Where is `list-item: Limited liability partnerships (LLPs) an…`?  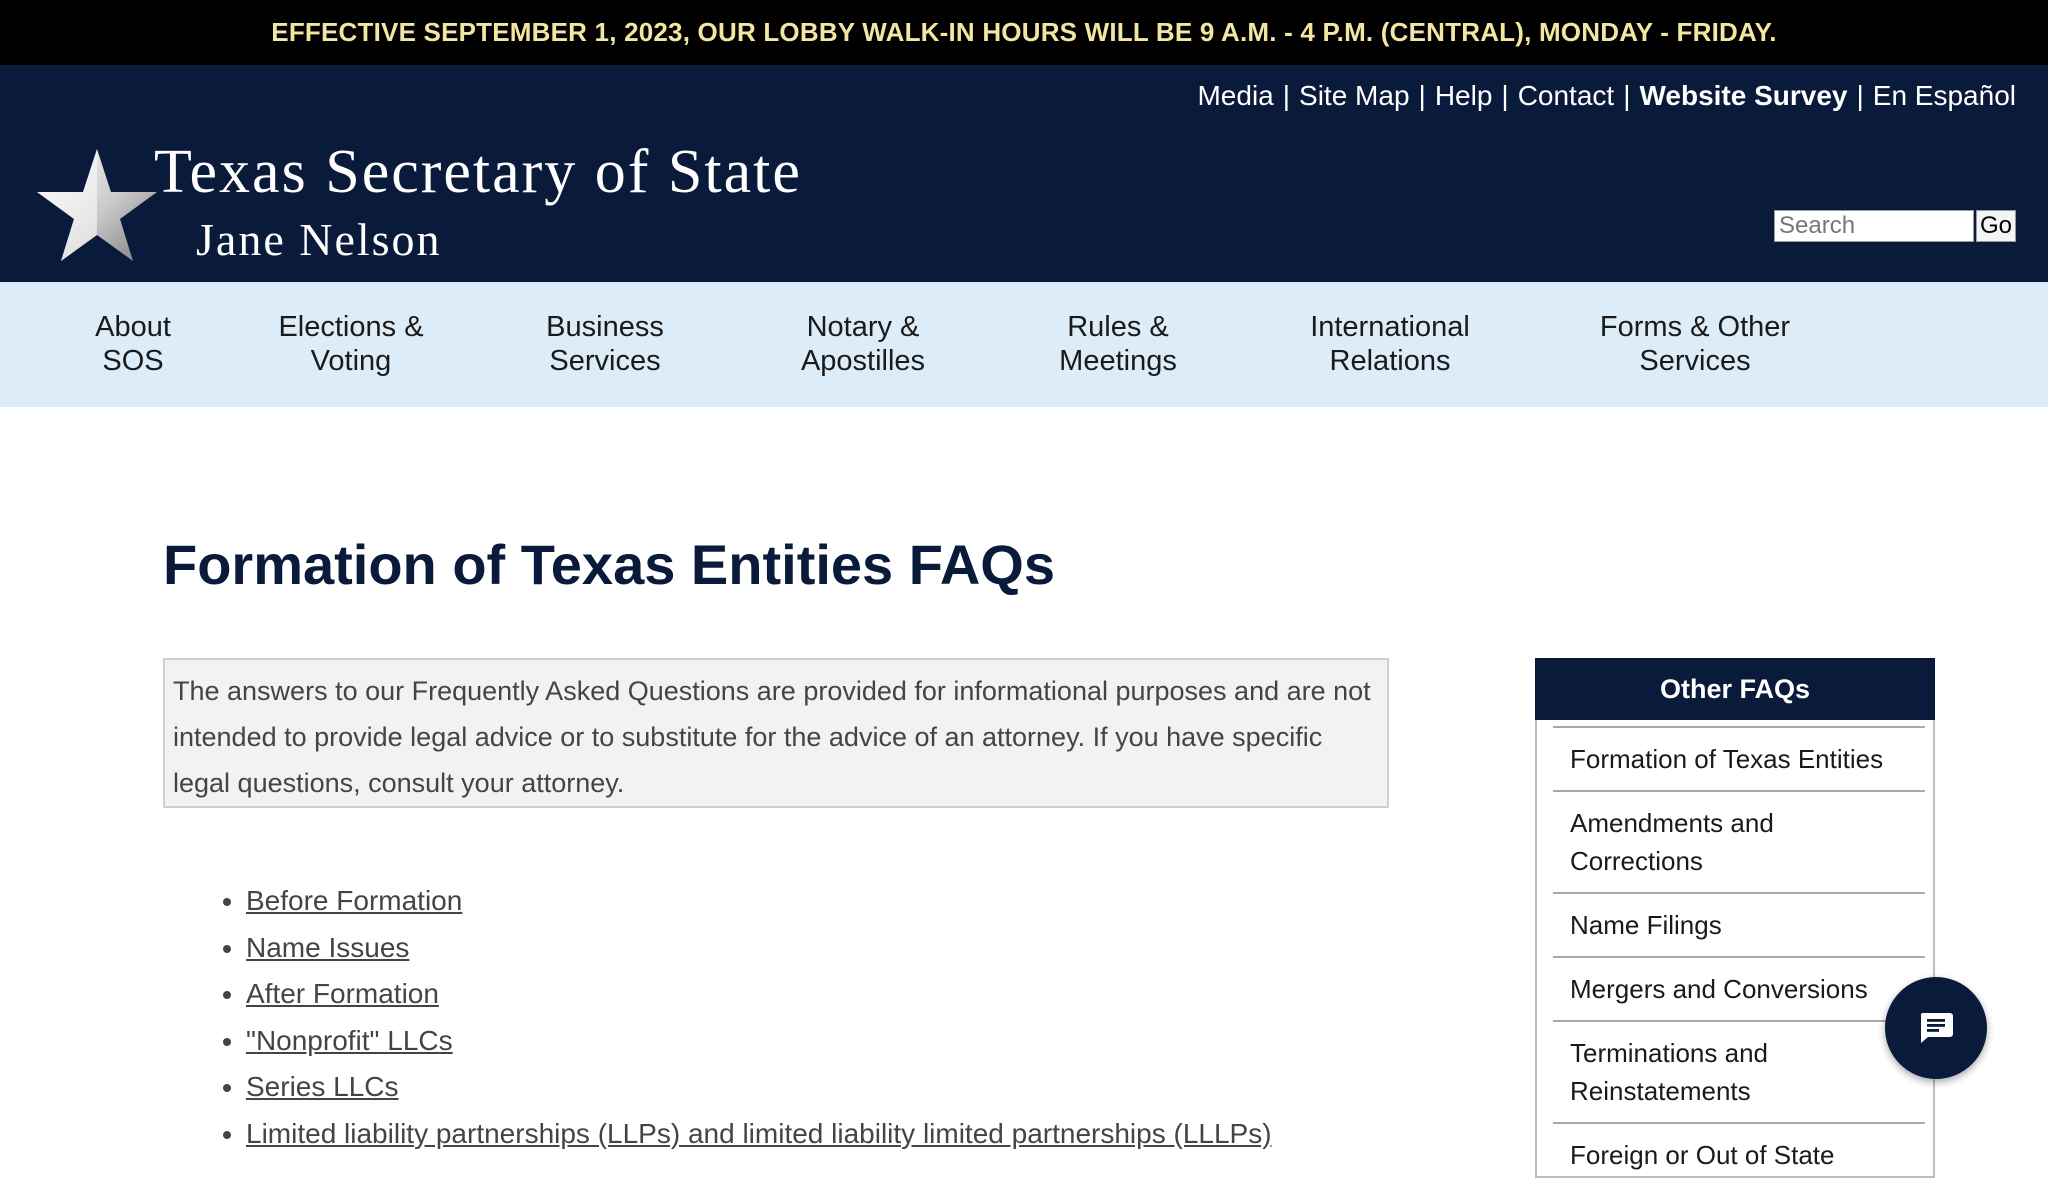 list-item: Limited liability partnerships (LLPs) an… is located at coordinates (759, 1134).